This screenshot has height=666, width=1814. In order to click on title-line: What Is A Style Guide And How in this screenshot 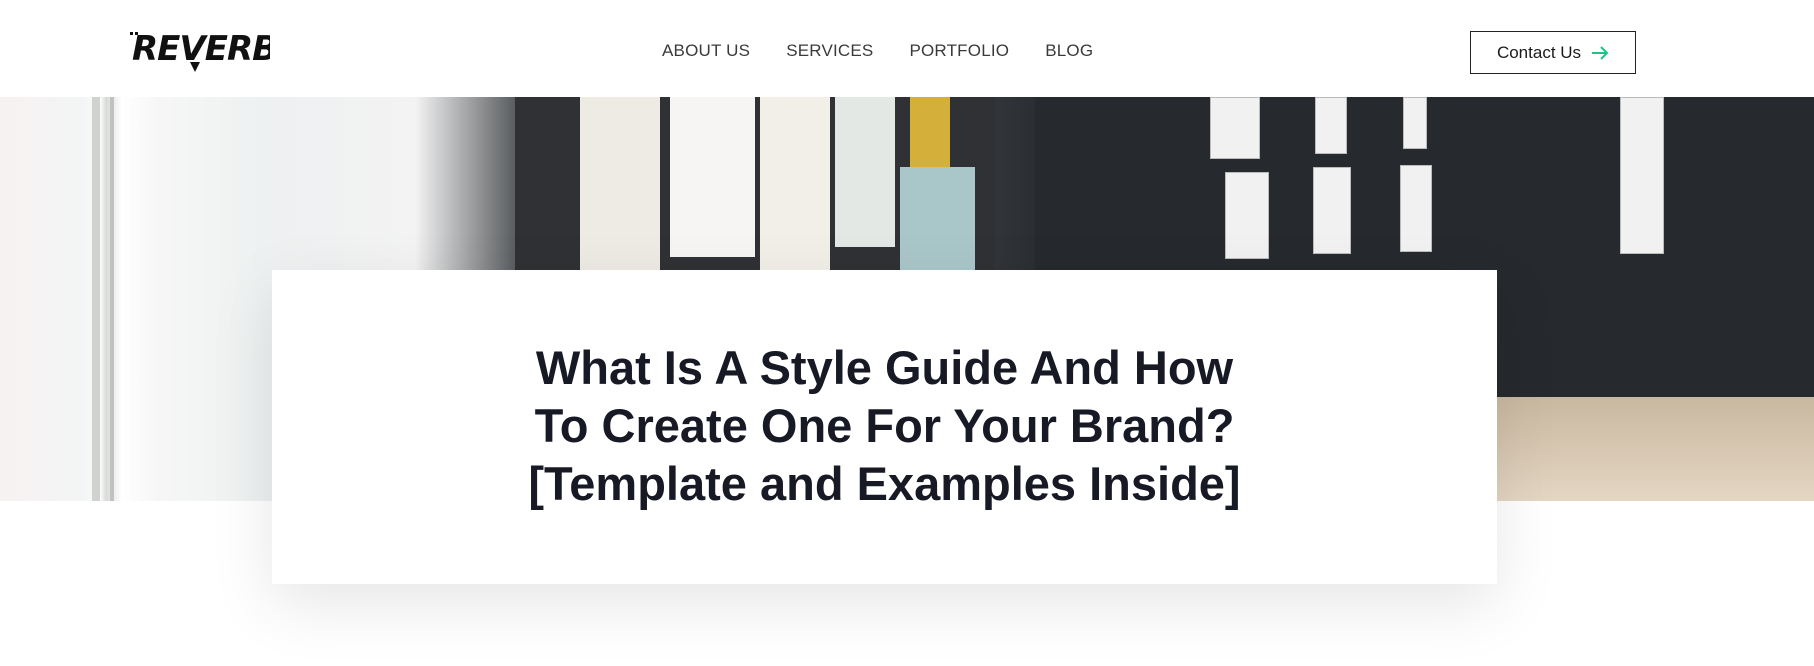, I will do `click(884, 367)`.